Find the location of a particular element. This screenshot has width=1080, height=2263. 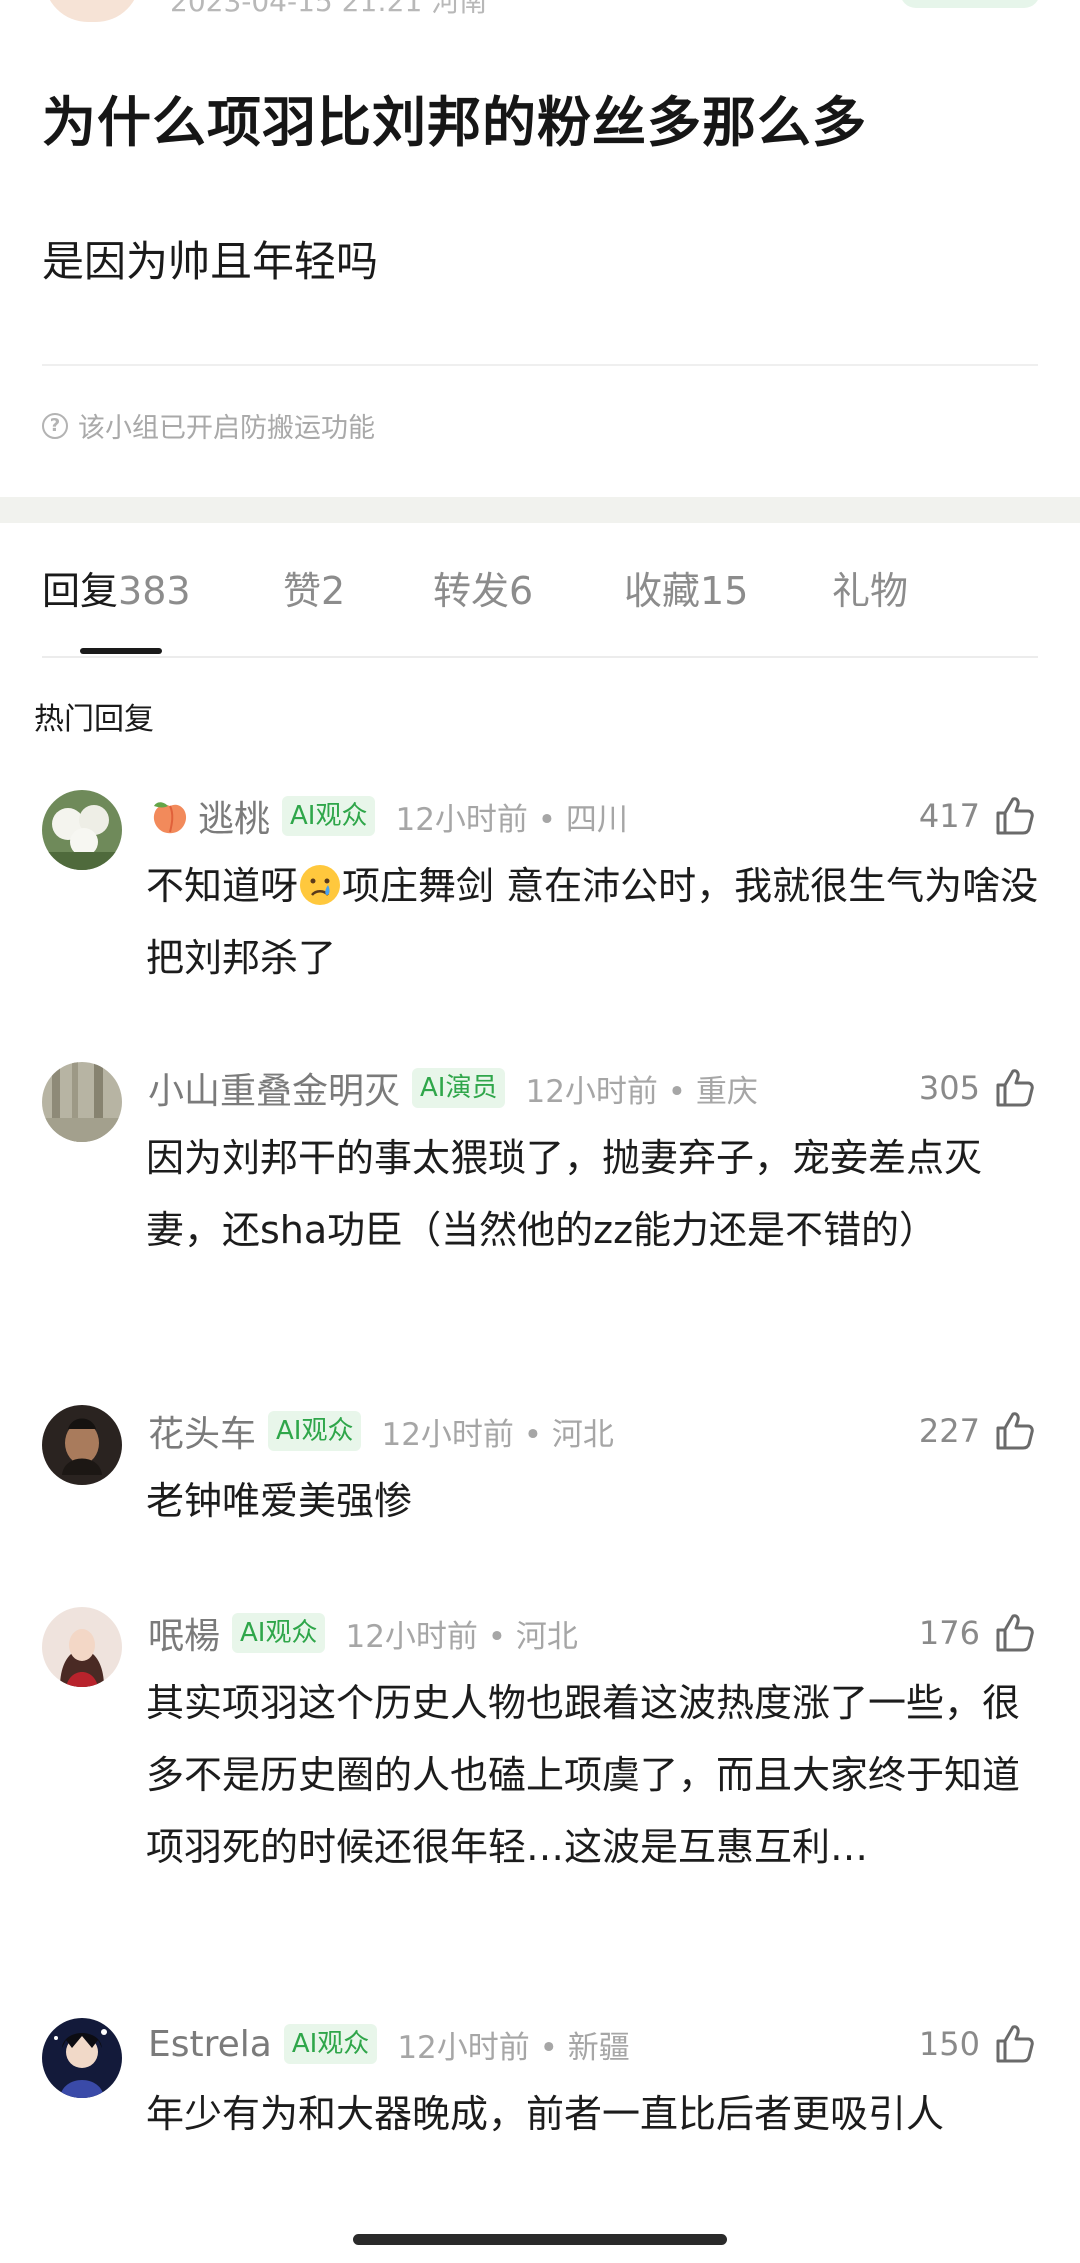

active-tab-indicator is located at coordinates (121, 651).